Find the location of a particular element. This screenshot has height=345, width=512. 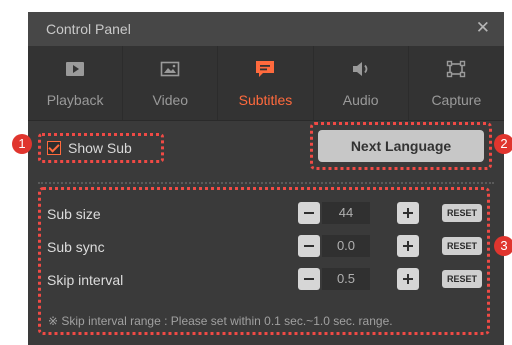

setting-value: 0.5 is located at coordinates (346, 279).